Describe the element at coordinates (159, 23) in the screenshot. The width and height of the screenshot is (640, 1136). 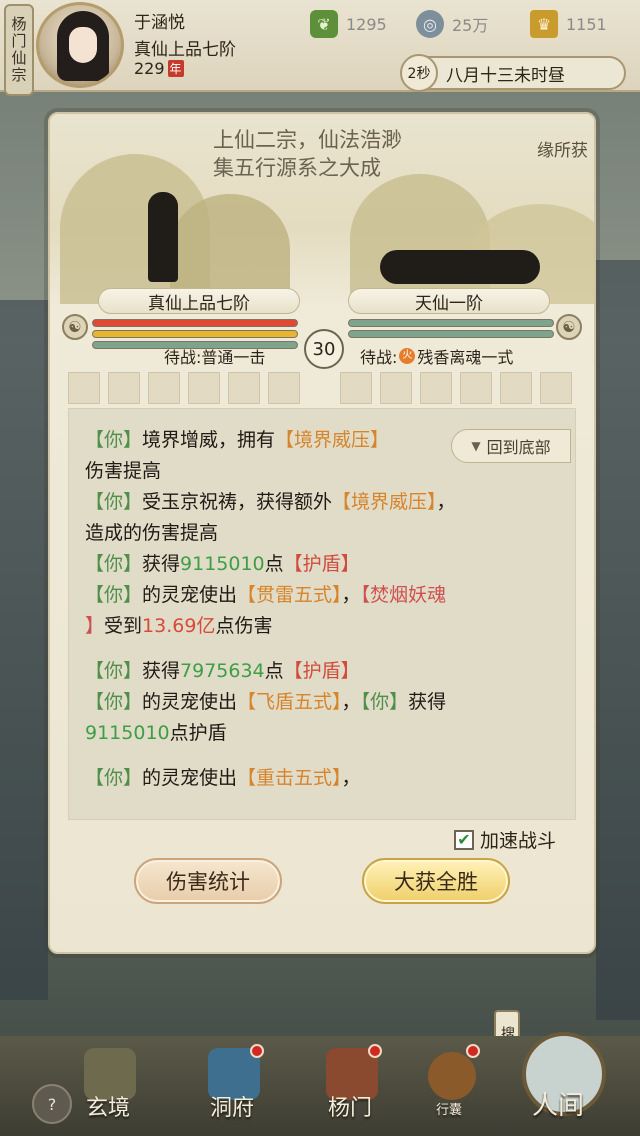
I see `player-name: 于涵悦` at that location.